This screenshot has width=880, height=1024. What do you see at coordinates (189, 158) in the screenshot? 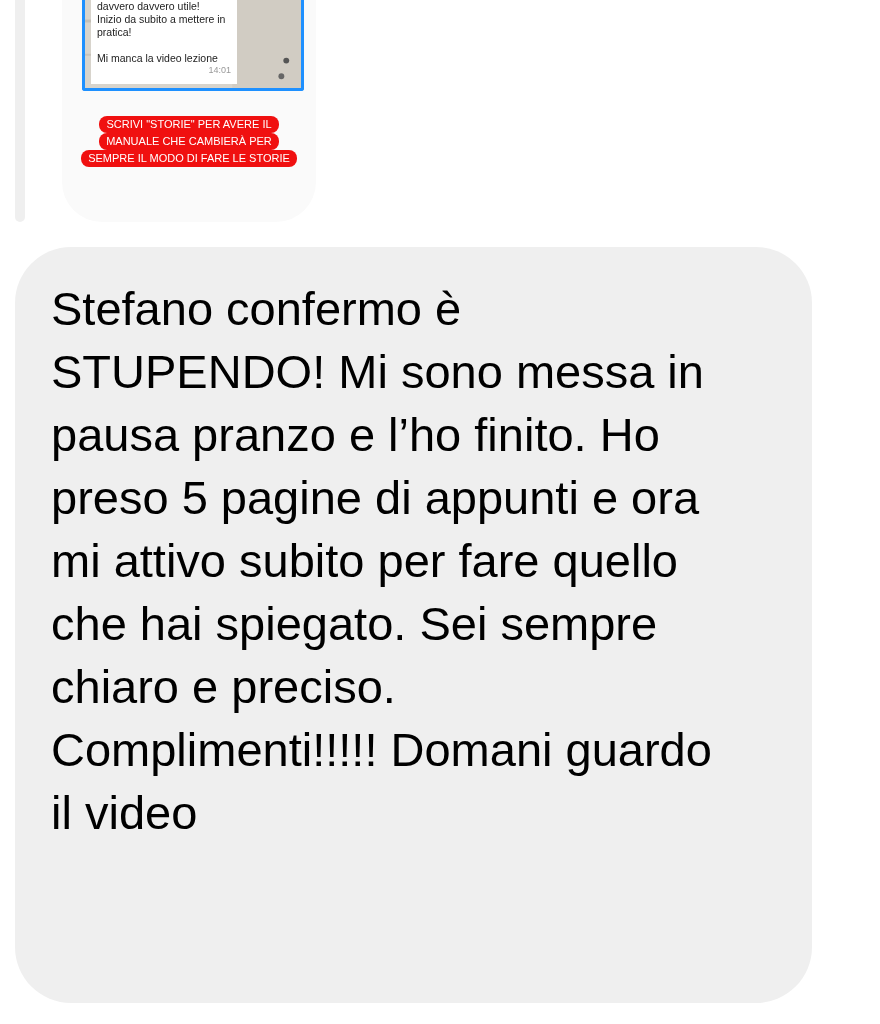
I see `story-caption: SEMPRE IL MODO DI FARE LE STORIE` at bounding box center [189, 158].